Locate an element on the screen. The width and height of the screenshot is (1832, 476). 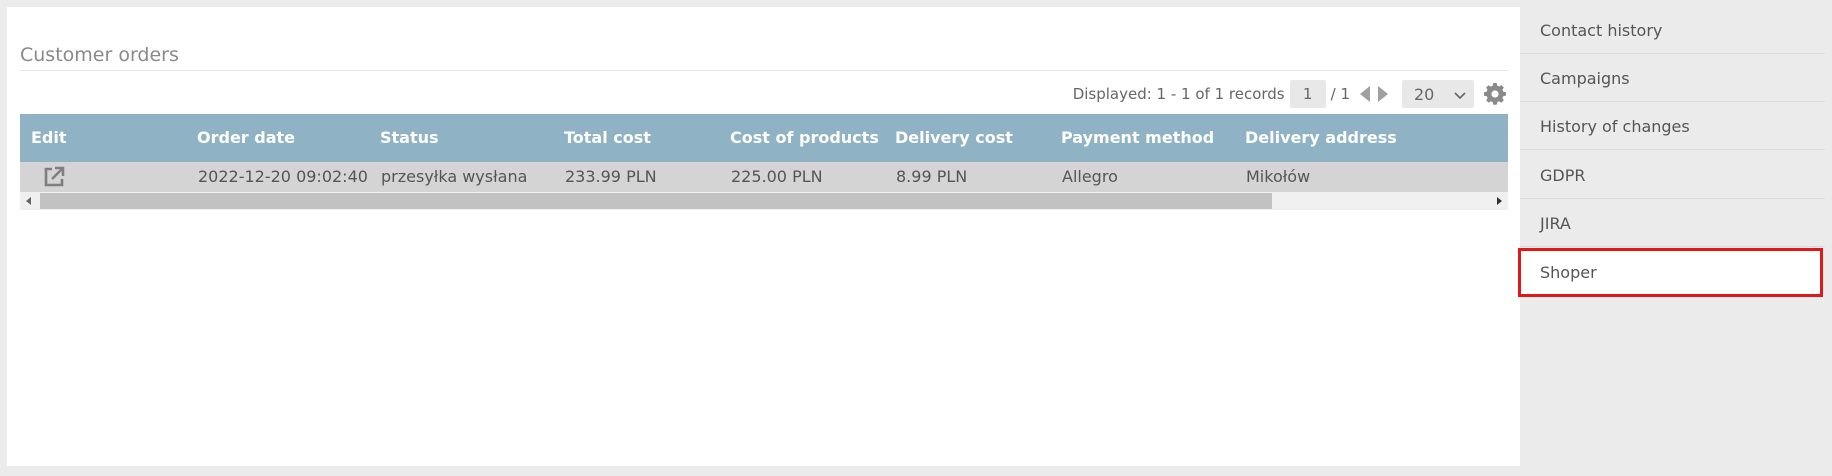
chevron-down-icon is located at coordinates (1460, 94).